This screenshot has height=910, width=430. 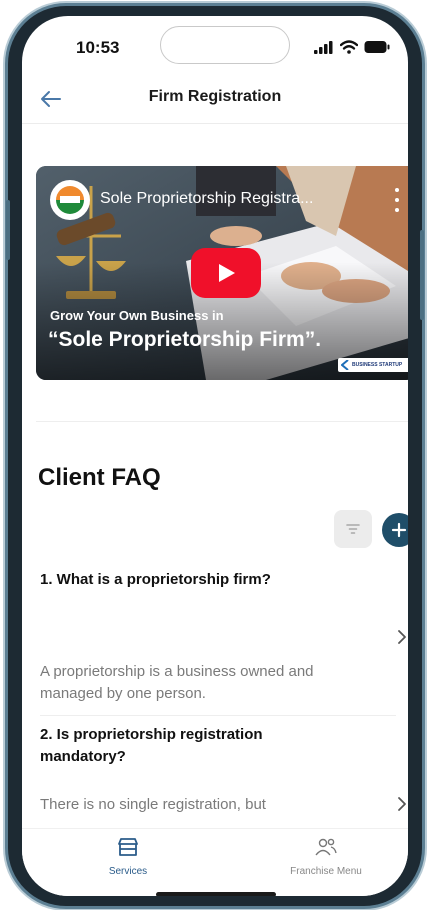 I want to click on faq-question: 1. What is a proprietorship firm?, so click(x=155, y=579).